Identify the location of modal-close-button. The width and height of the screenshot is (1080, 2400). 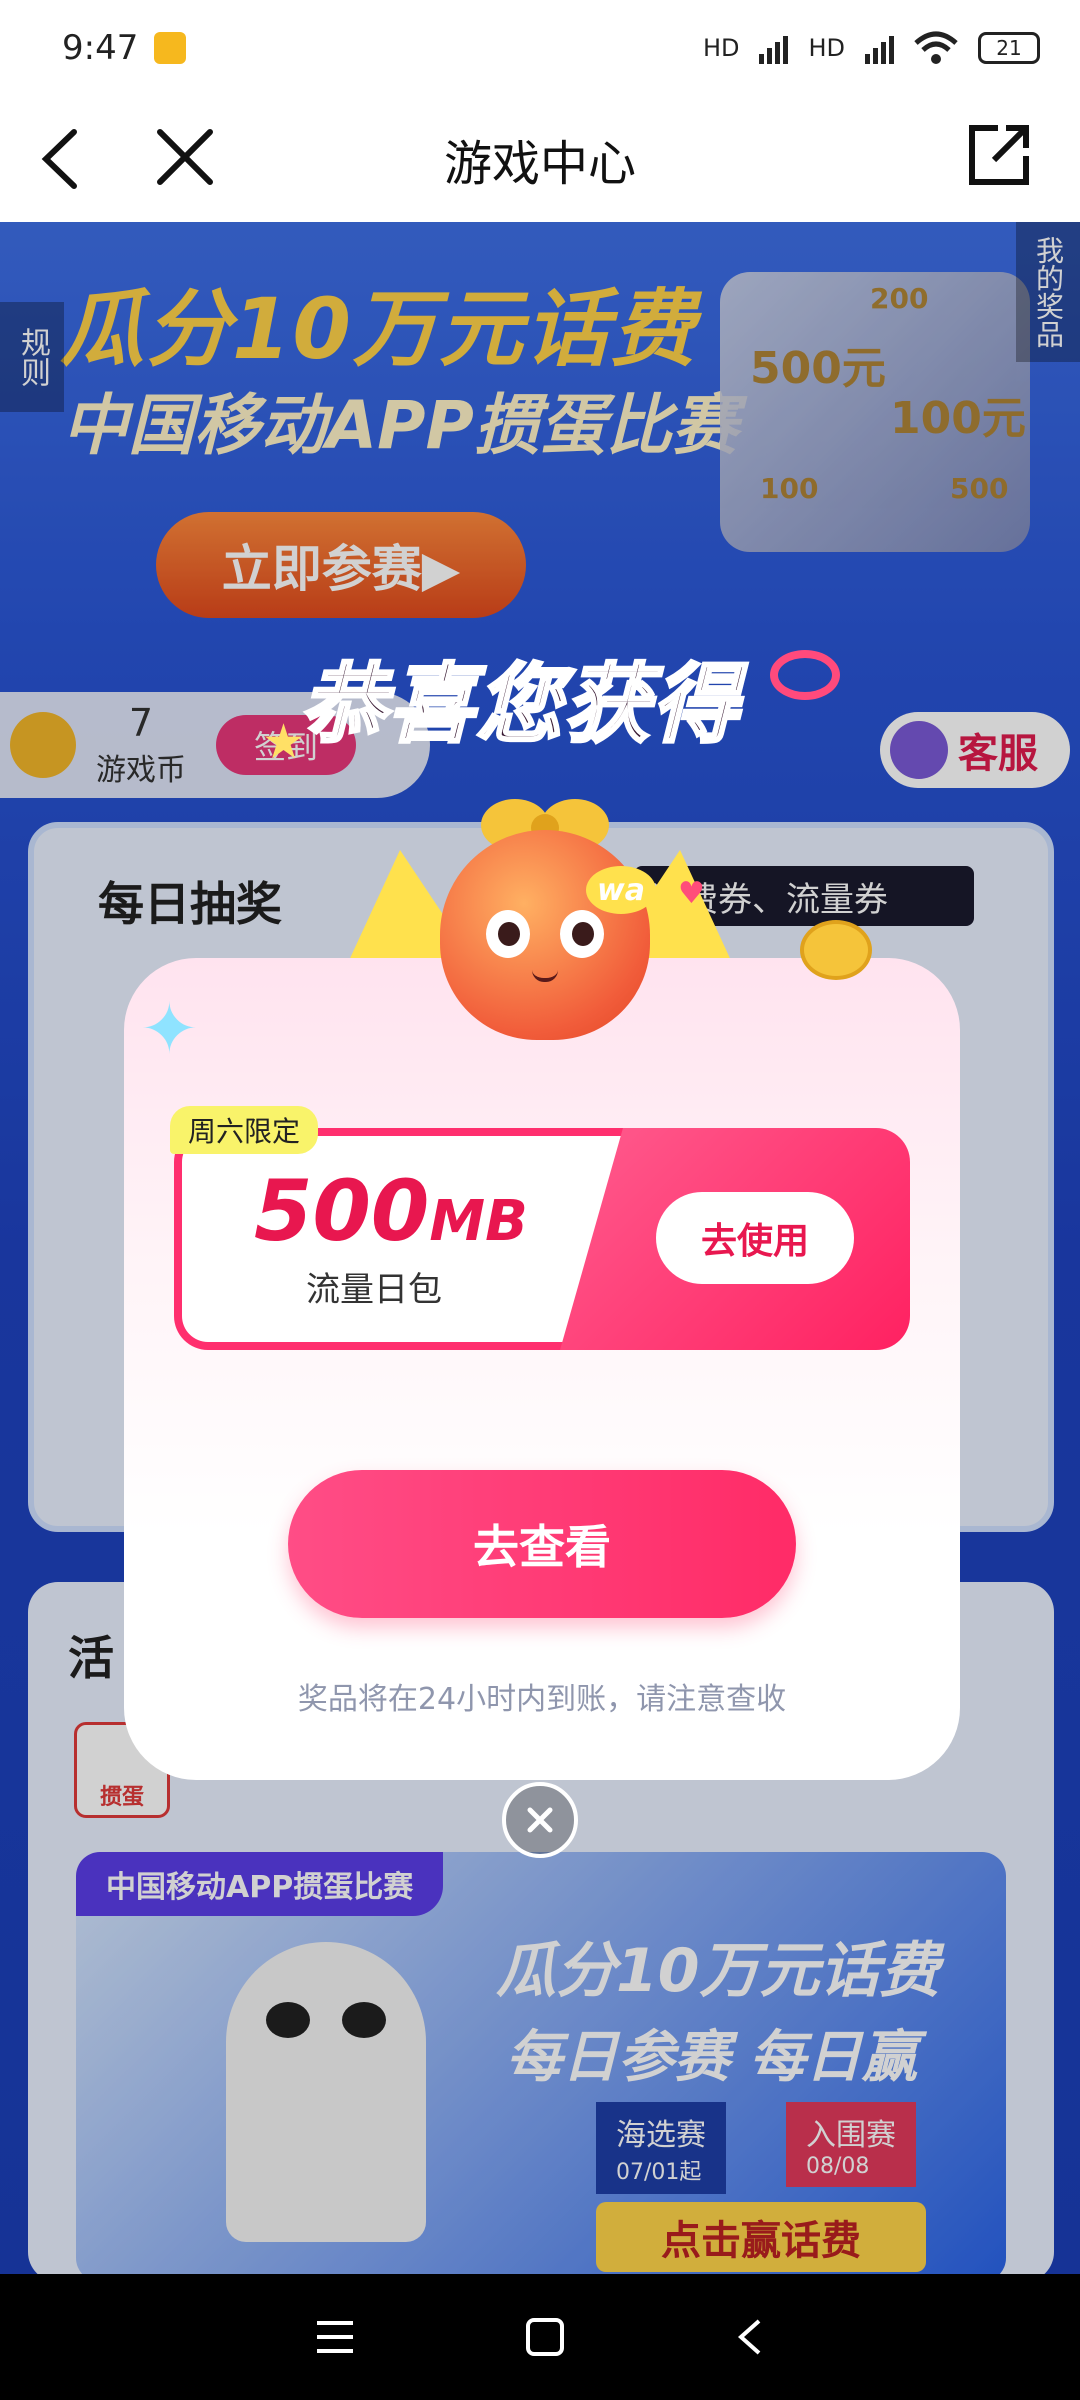
(540, 1820).